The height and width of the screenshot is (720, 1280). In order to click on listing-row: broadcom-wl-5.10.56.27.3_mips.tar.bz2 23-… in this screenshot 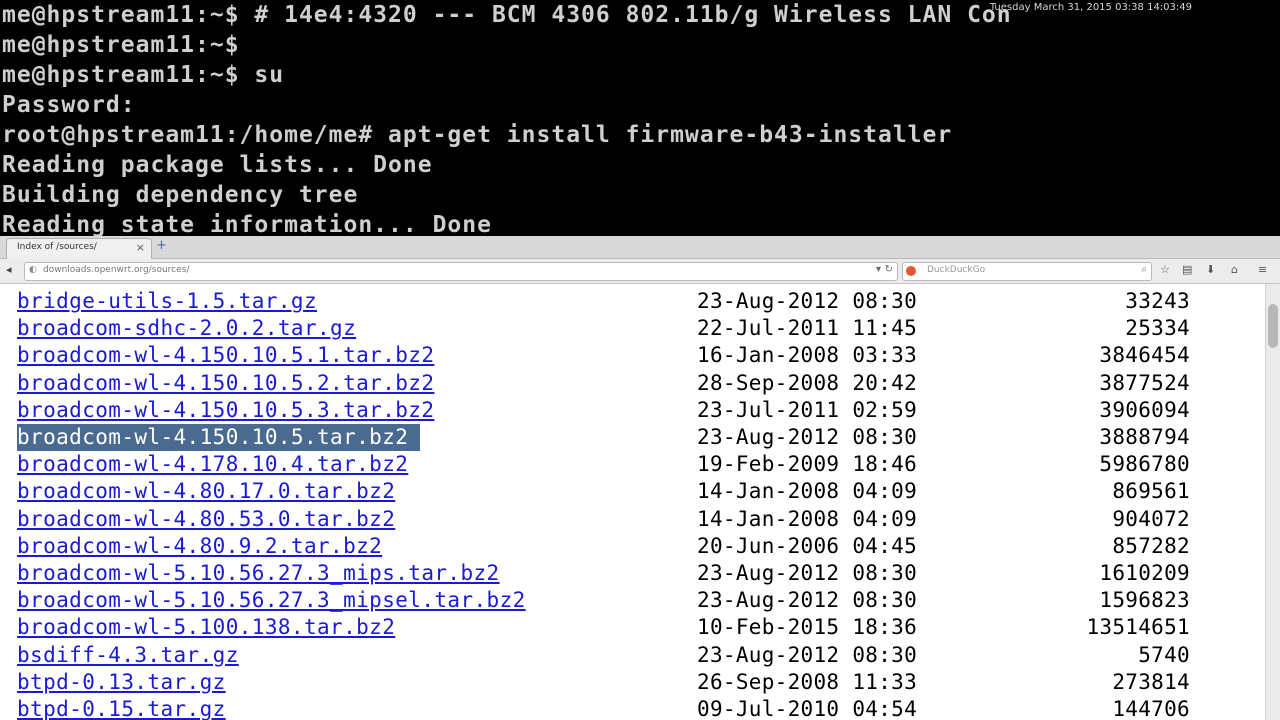, I will do `click(633, 574)`.